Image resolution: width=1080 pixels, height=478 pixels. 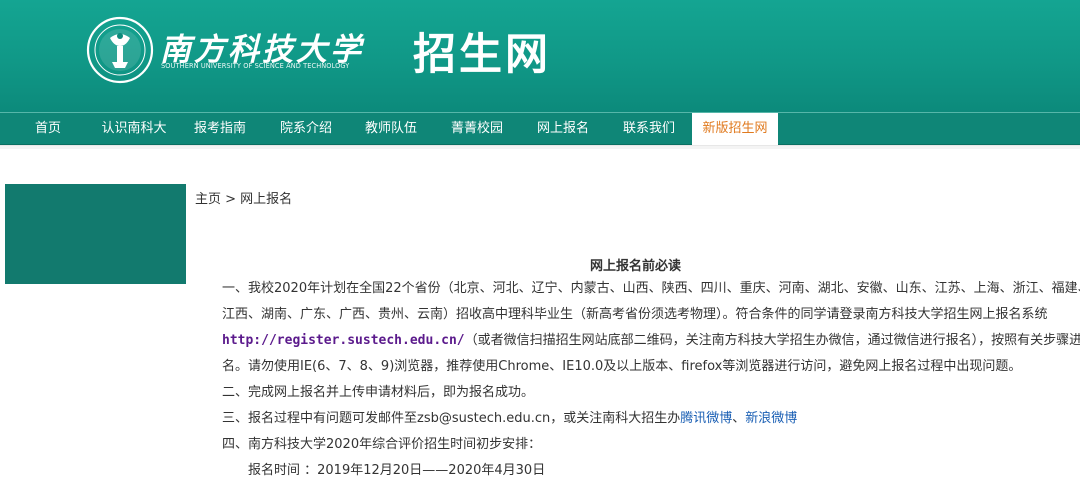 What do you see at coordinates (735, 129) in the screenshot?
I see `nav-item-new-site: 新版招生网` at bounding box center [735, 129].